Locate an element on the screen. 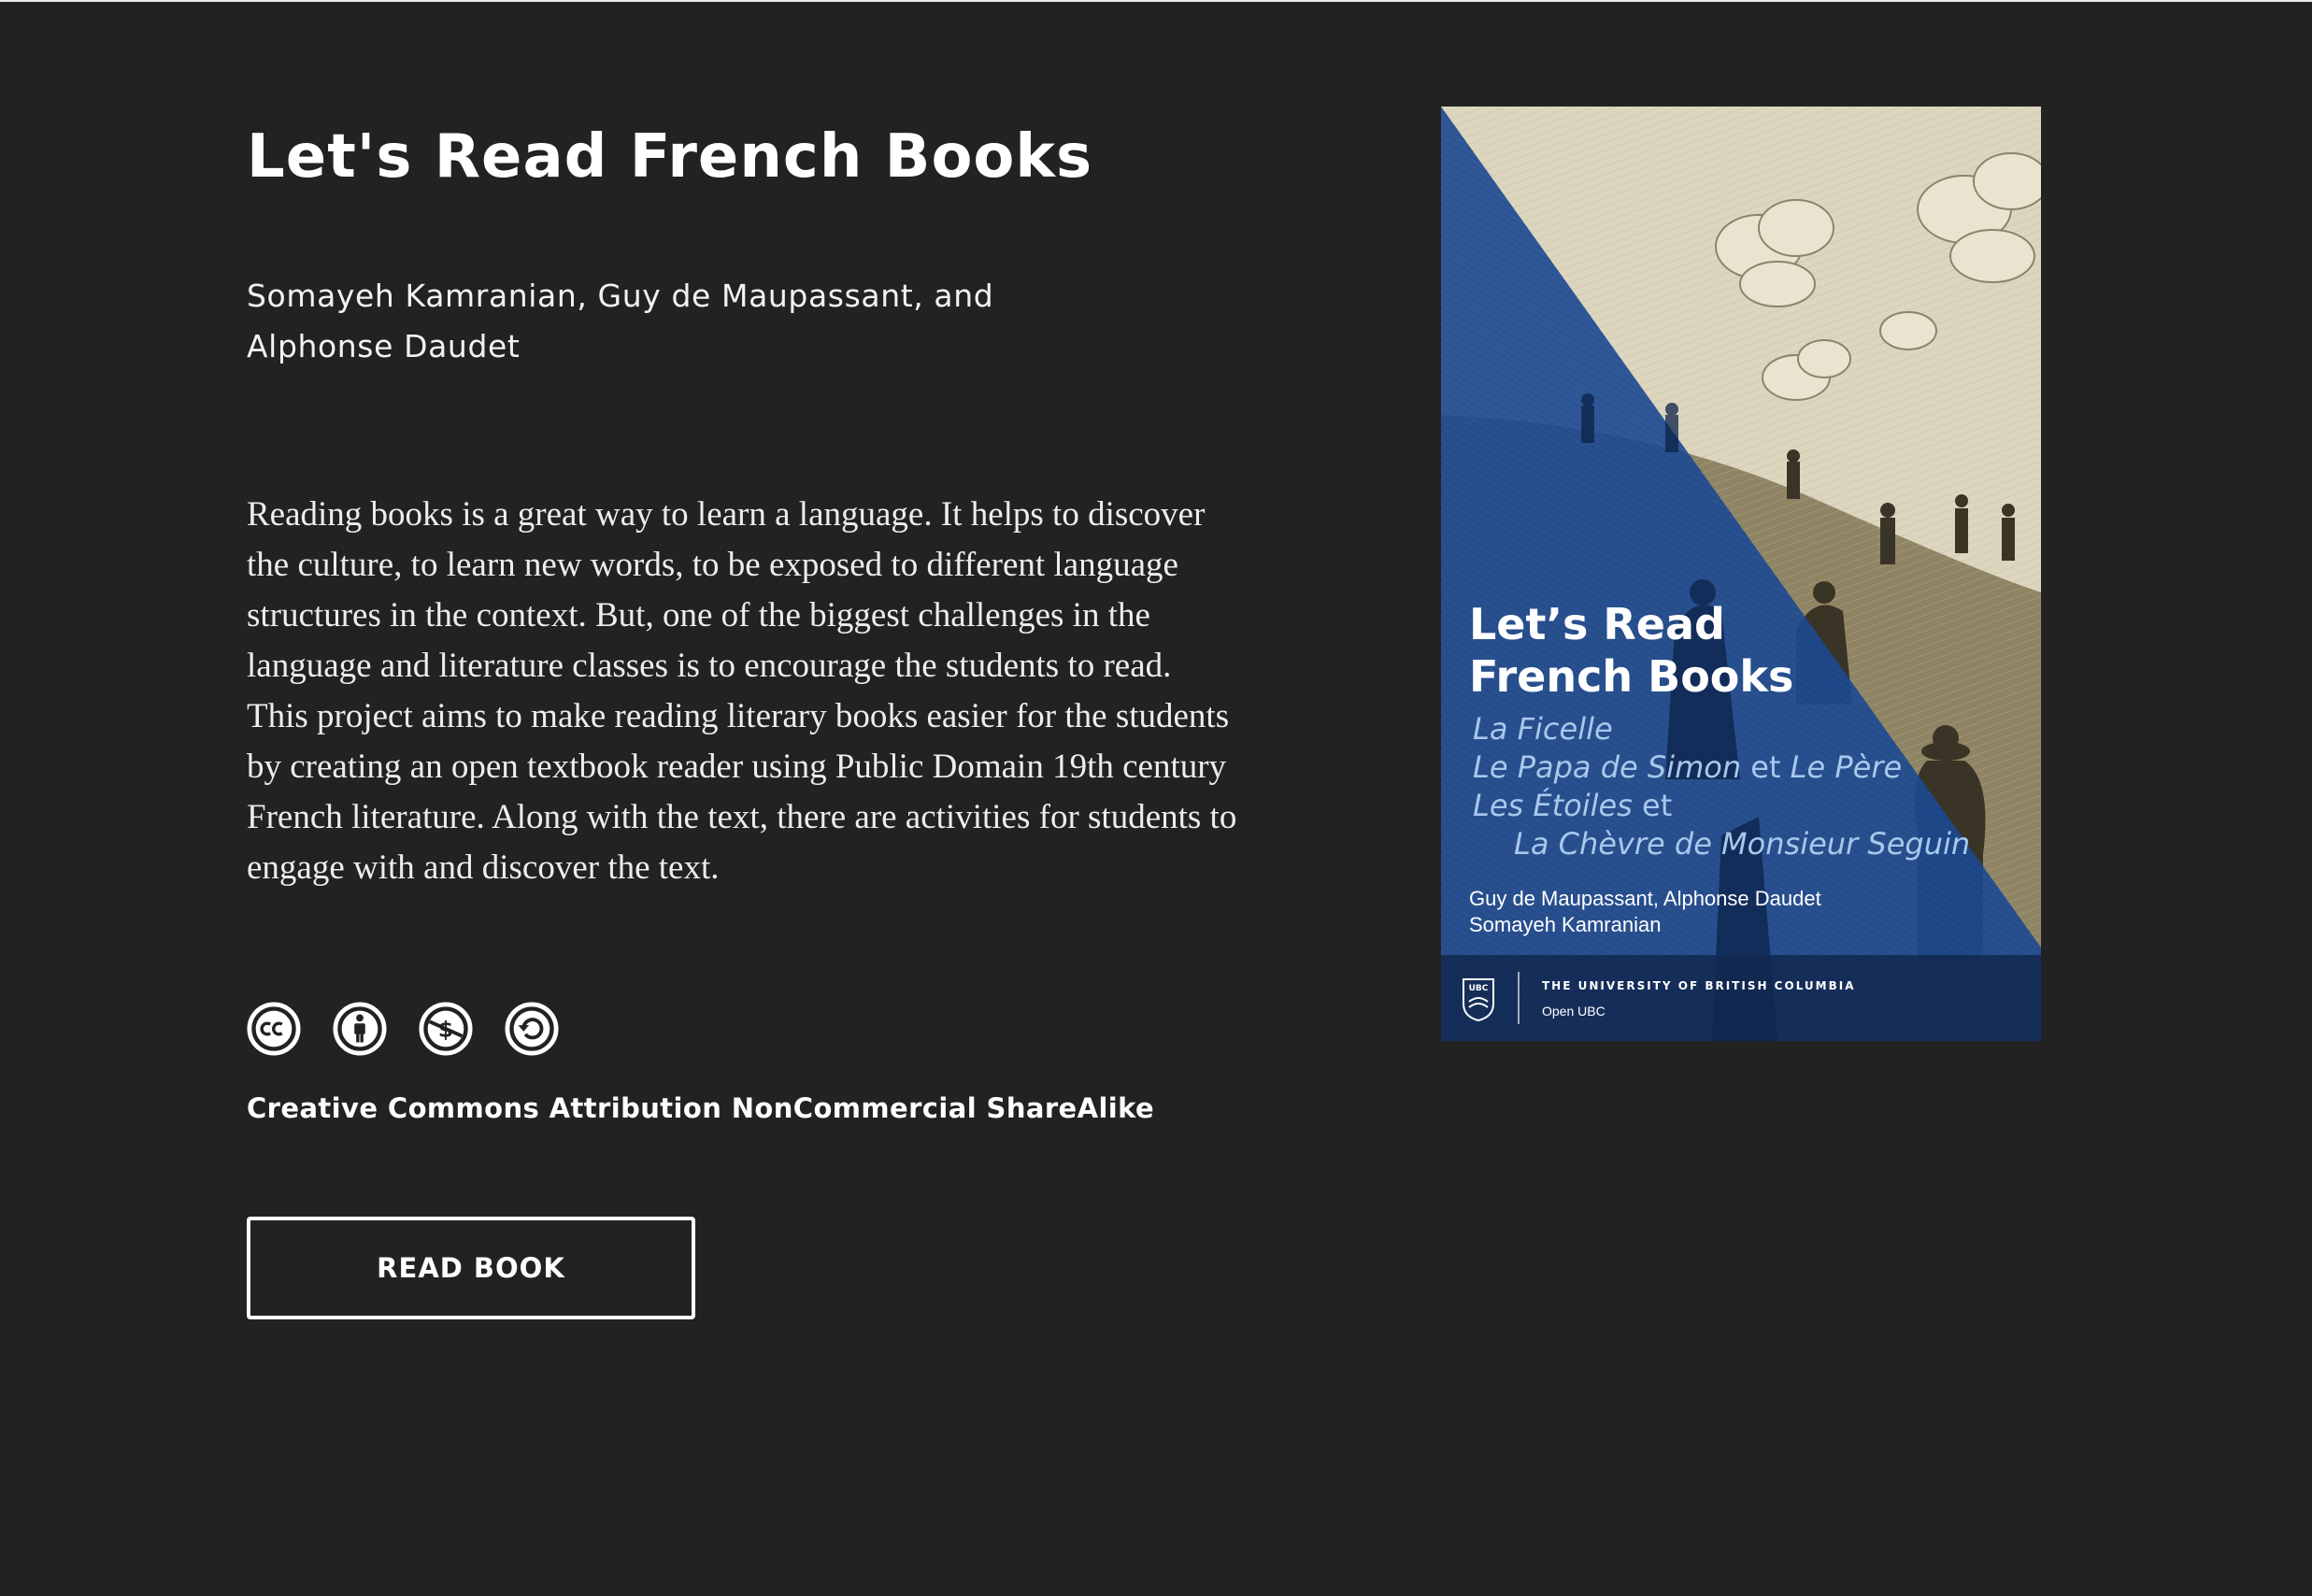  university-name: THE UNIVERSITY OF BRITISH COLUMBIA is located at coordinates (1699, 985).